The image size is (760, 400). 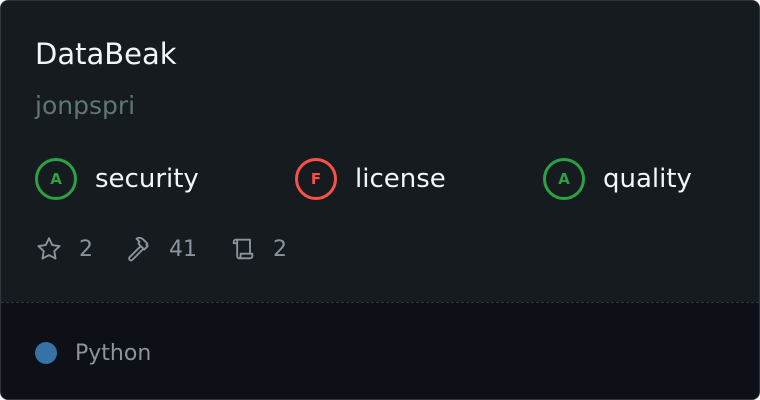 I want to click on tools-stat: 41, so click(x=161, y=249).